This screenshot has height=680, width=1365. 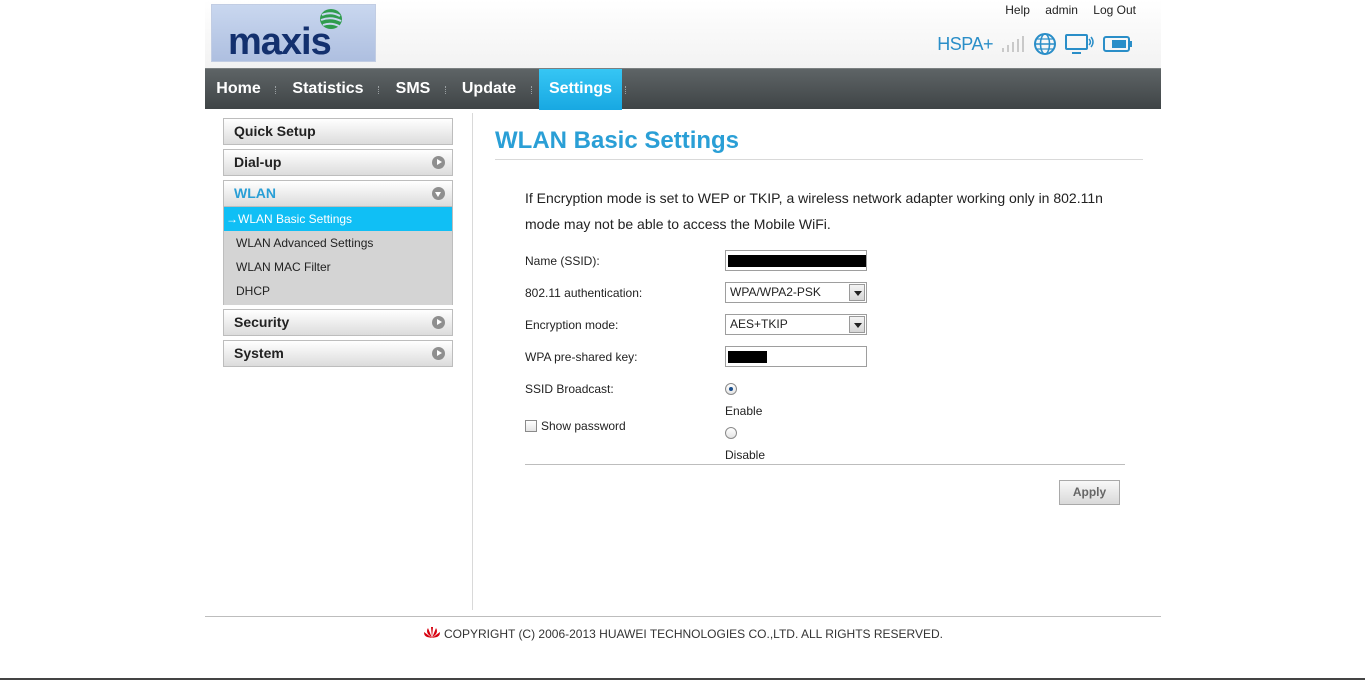 What do you see at coordinates (759, 324) in the screenshot?
I see `encryption-select-value: AES+TKIP` at bounding box center [759, 324].